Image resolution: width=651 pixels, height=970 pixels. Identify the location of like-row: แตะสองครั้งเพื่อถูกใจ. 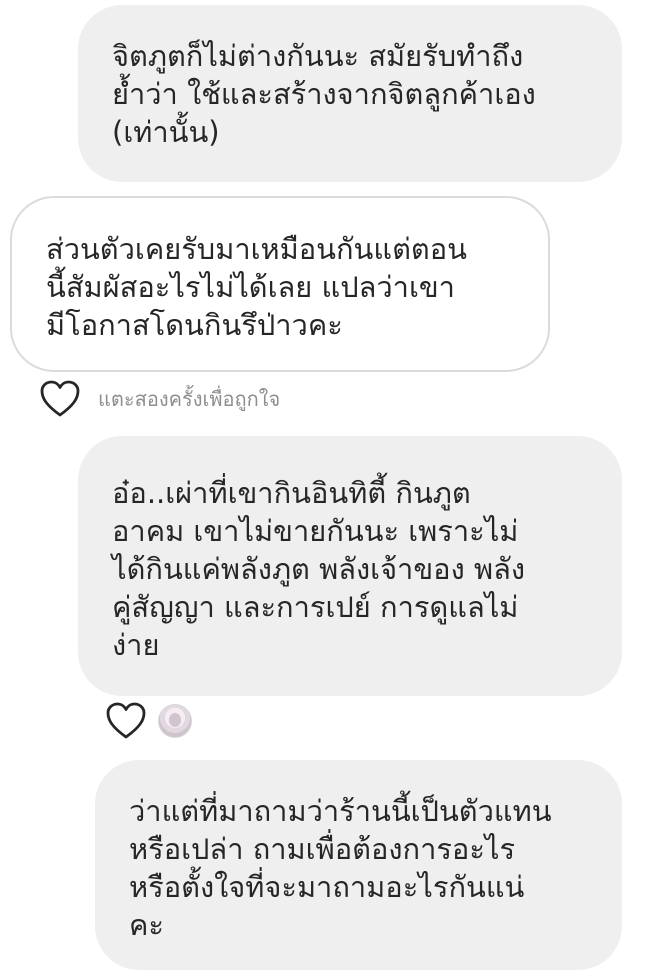
(160, 399).